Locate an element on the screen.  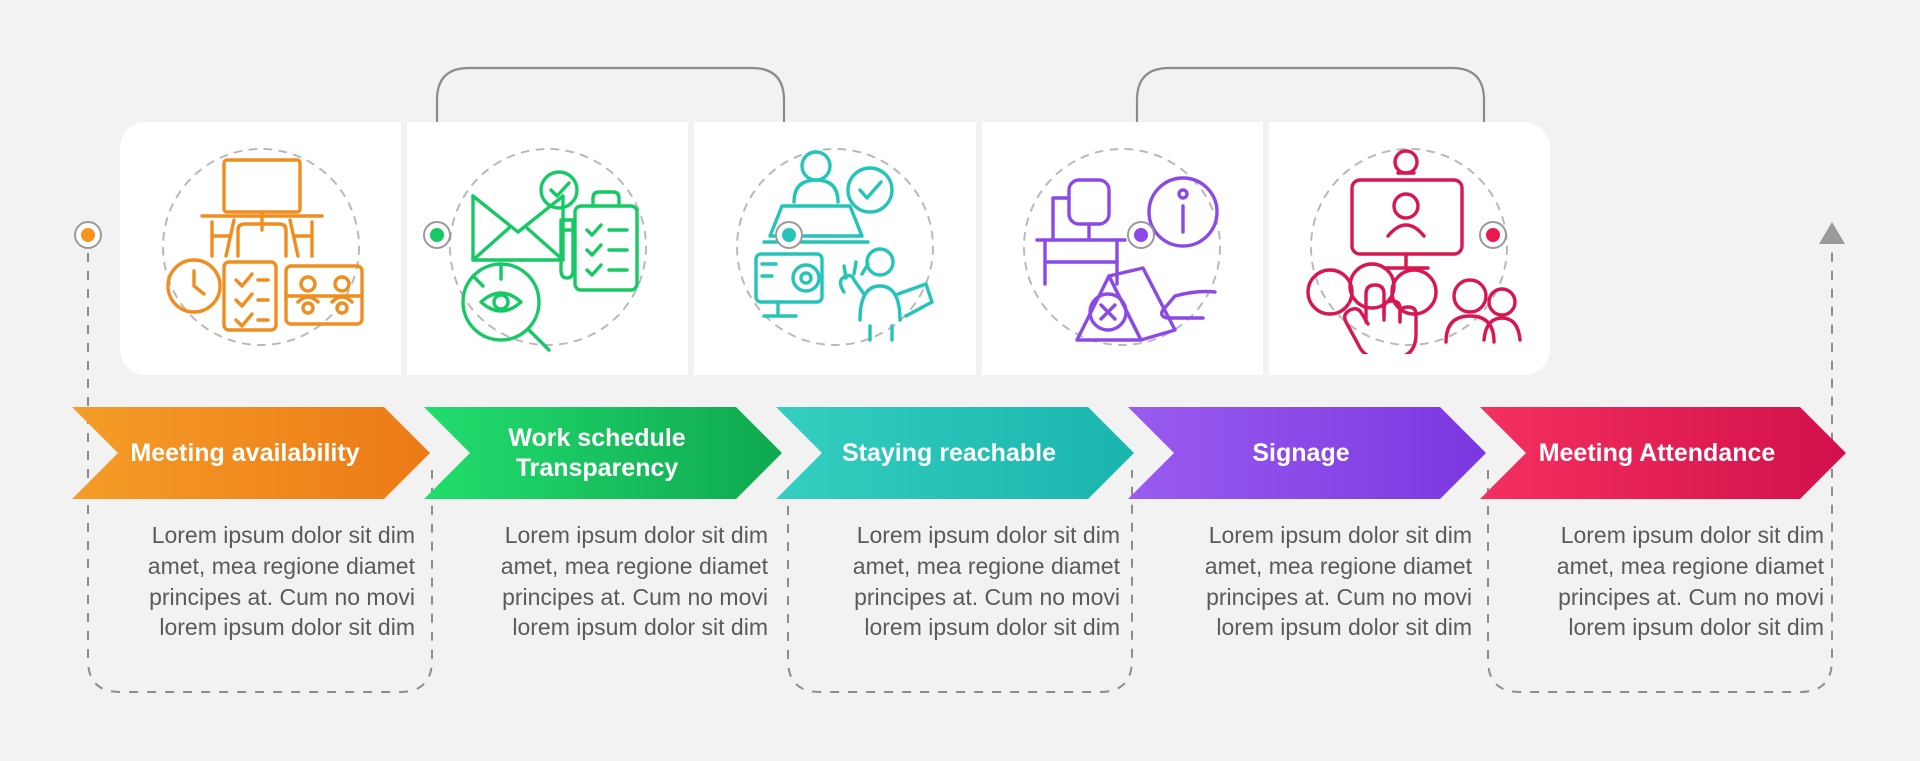
signage-icon is located at coordinates (1122, 249).